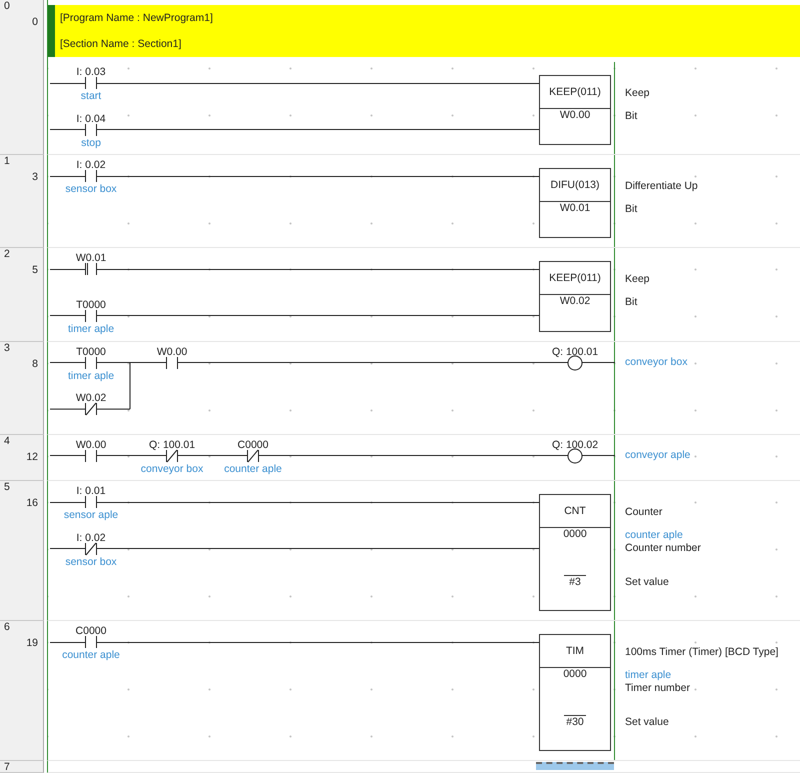  What do you see at coordinates (91, 118) in the screenshot?
I see `contact-address: I: 0.04` at bounding box center [91, 118].